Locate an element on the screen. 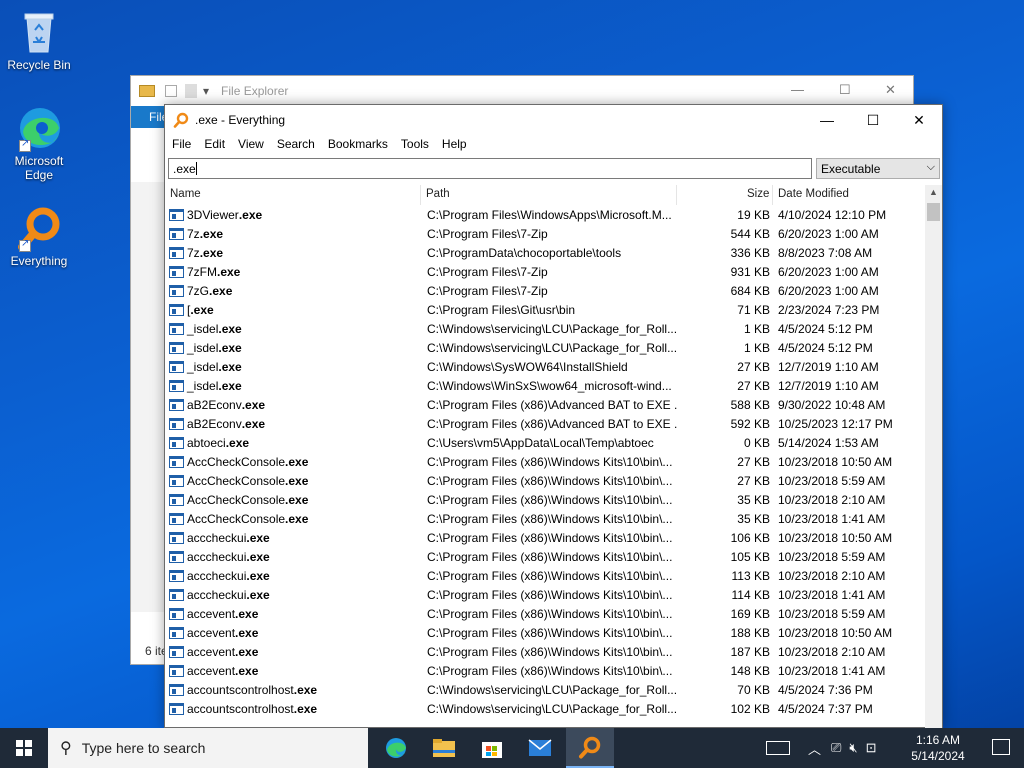 The image size is (1024, 768). taskbar-store is located at coordinates (492, 748).